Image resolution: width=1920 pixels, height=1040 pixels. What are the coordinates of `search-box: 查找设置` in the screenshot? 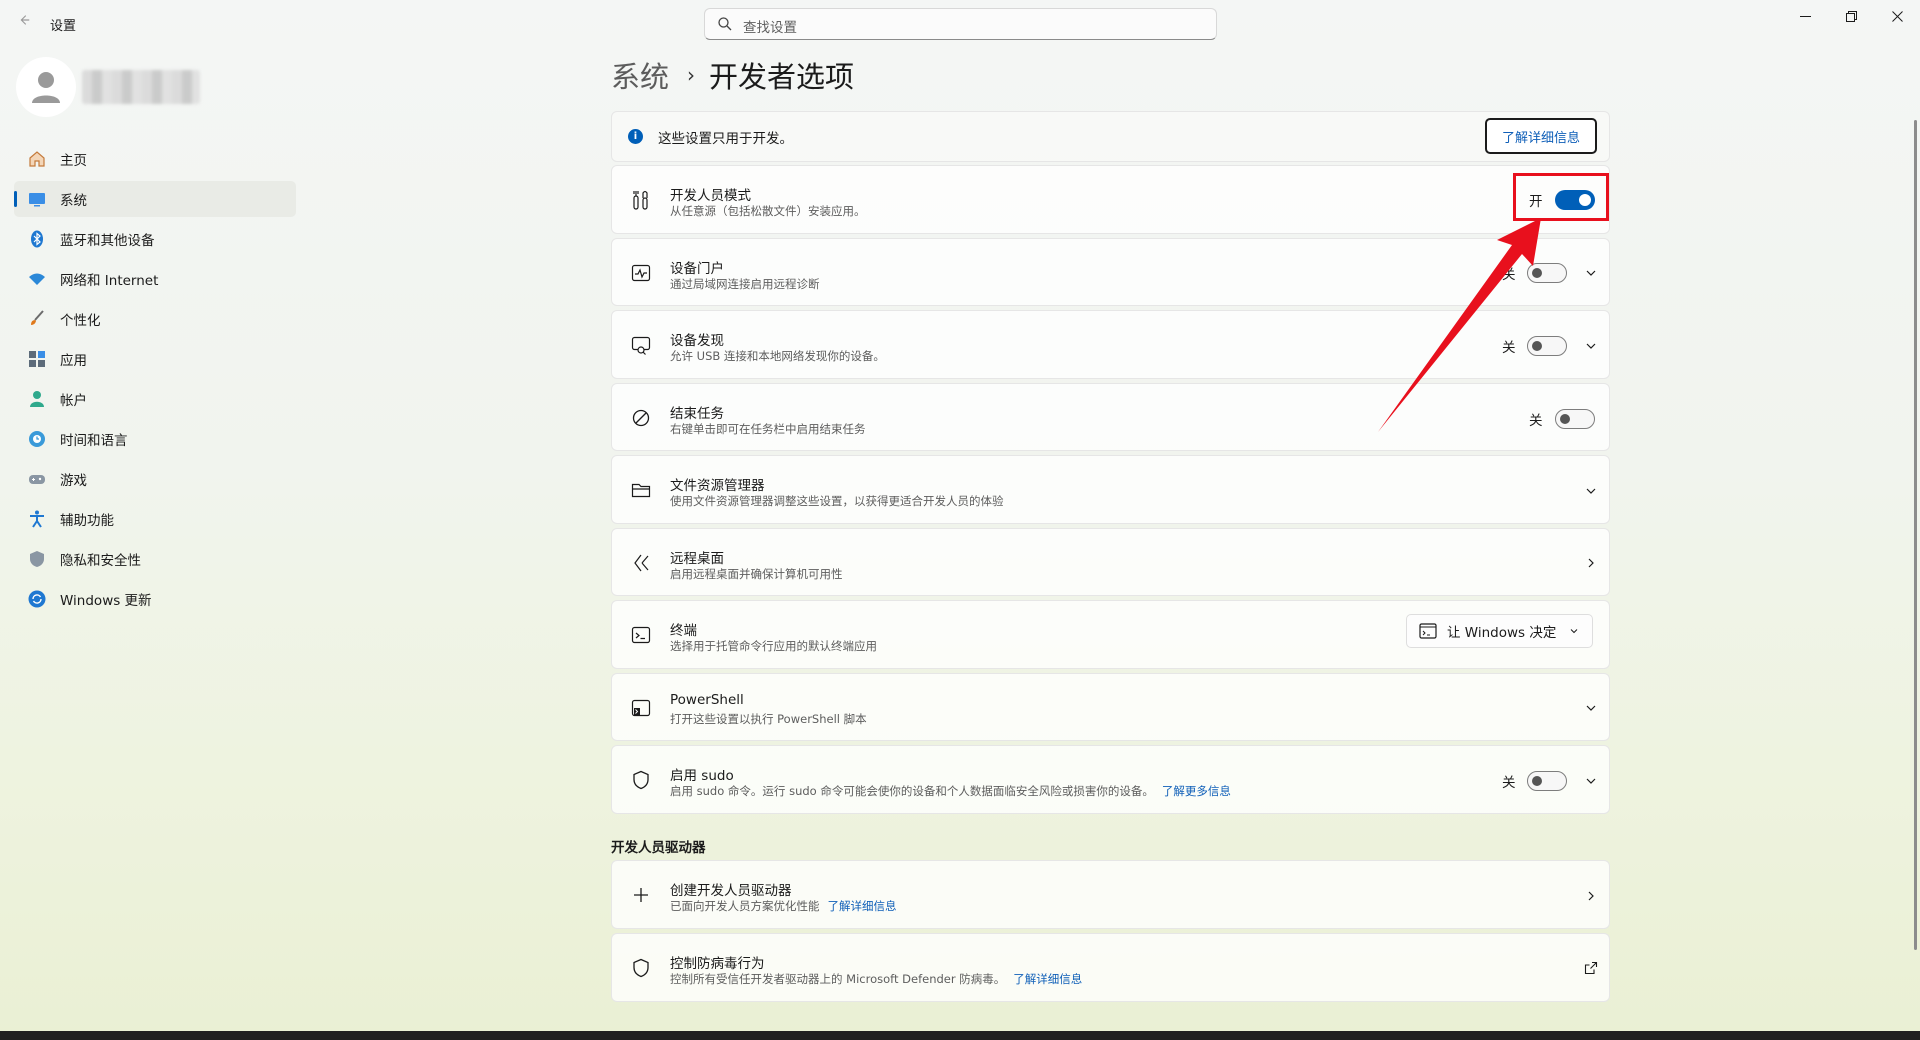 It's located at (960, 24).